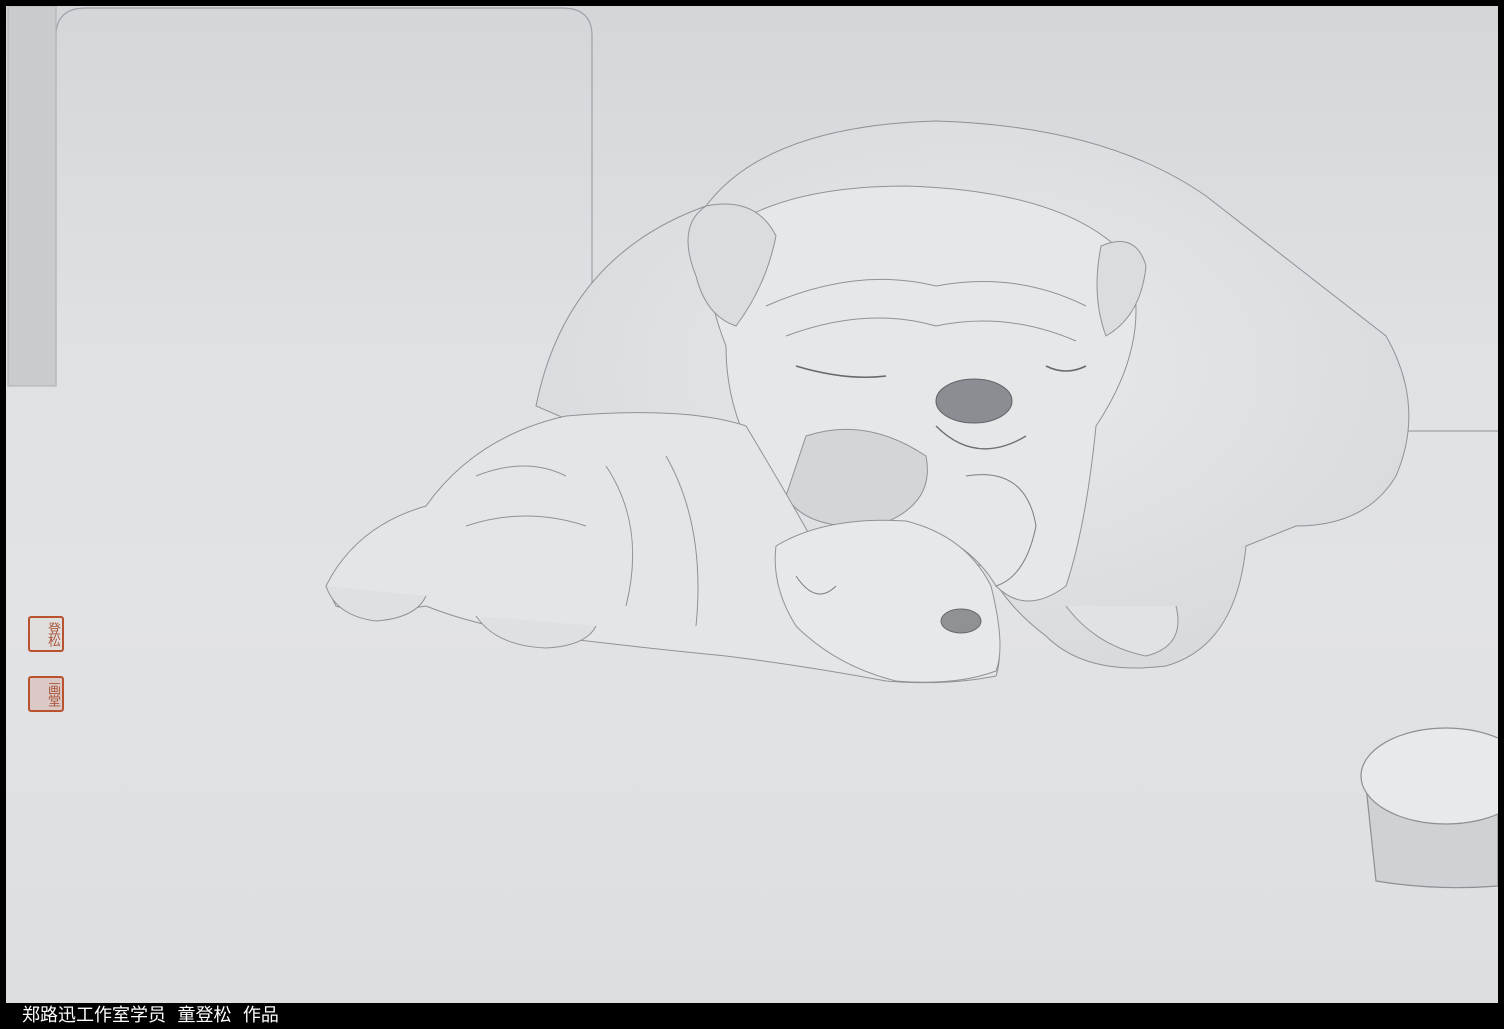  I want to click on dog-bowl, so click(1429, 808).